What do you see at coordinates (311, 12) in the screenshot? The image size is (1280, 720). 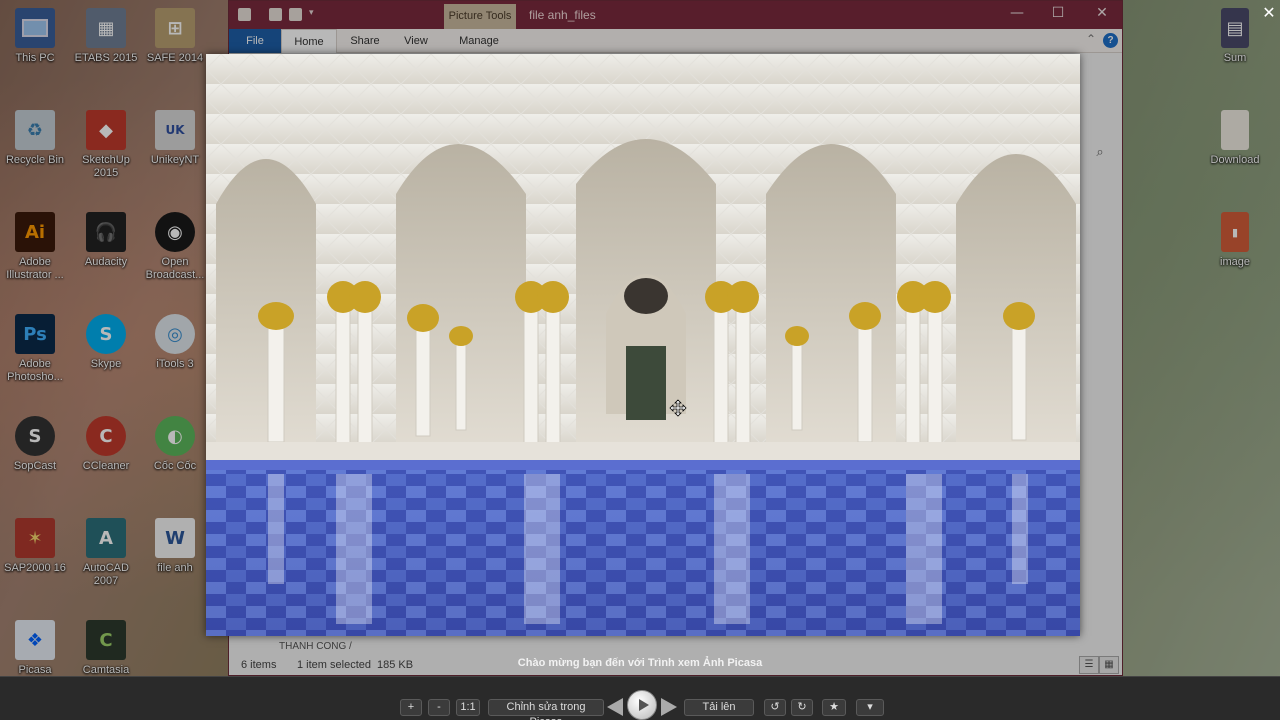 I see `customize-toolbar-icon: ▾` at bounding box center [311, 12].